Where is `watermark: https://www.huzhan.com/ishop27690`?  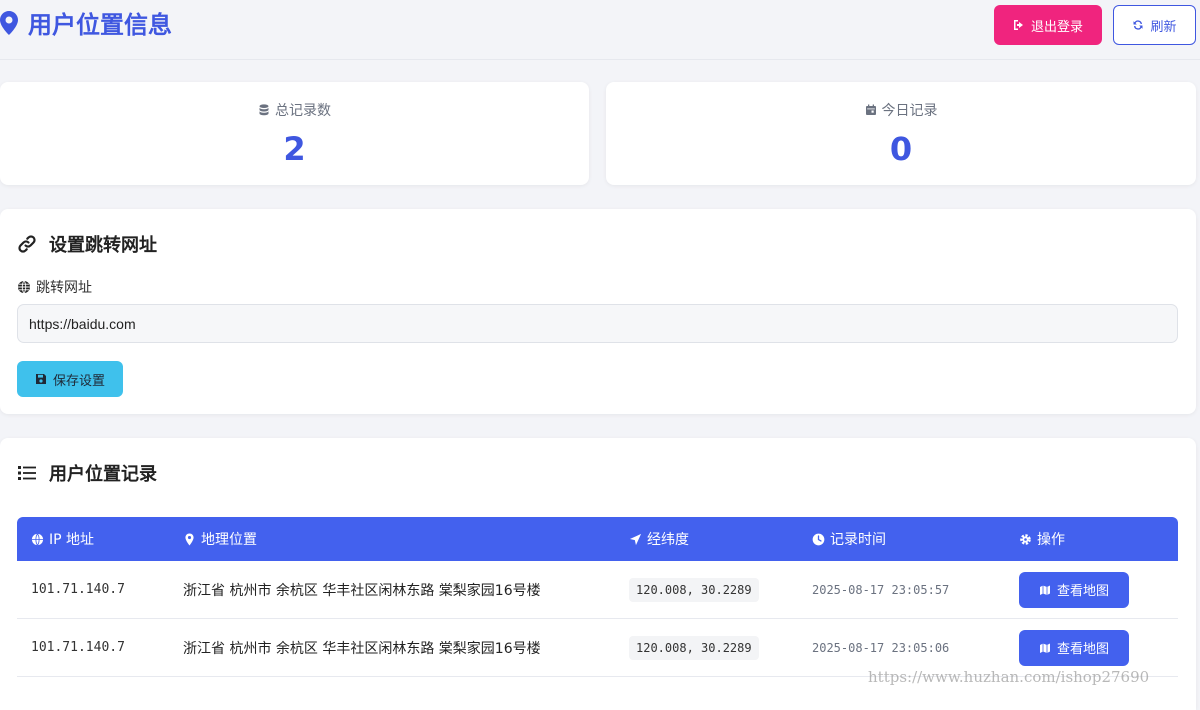
watermark: https://www.huzhan.com/ishop27690 is located at coordinates (1009, 677).